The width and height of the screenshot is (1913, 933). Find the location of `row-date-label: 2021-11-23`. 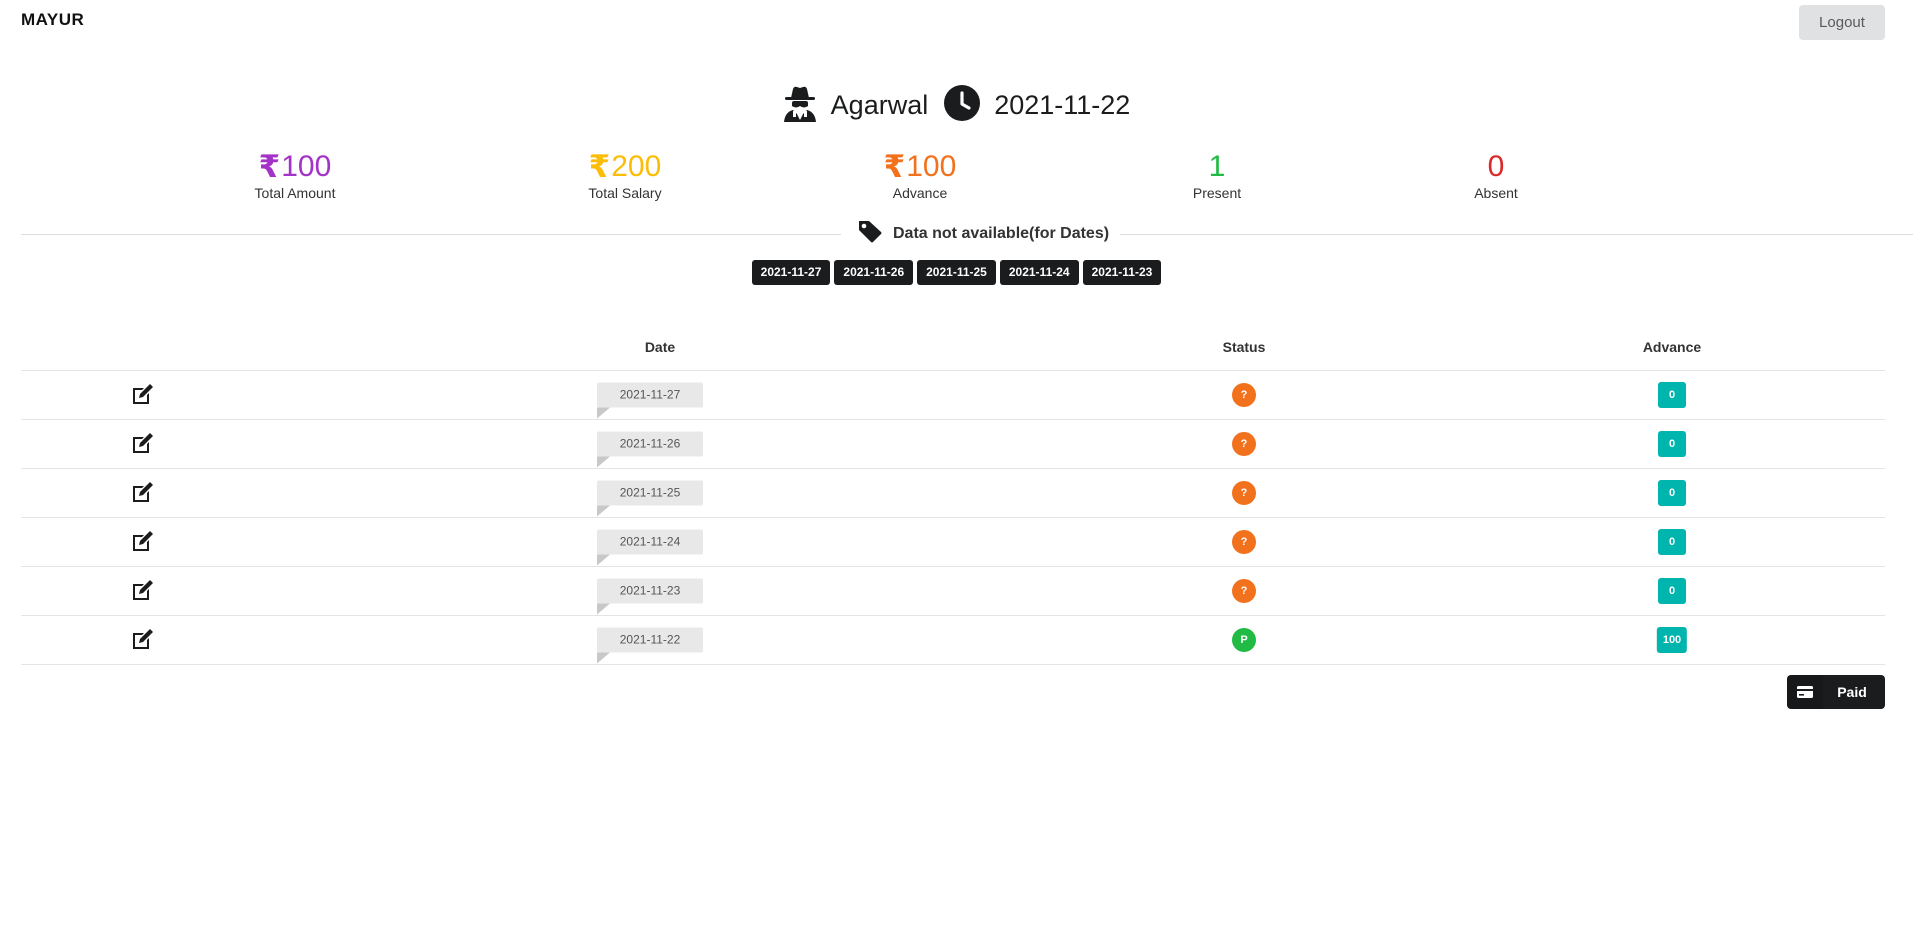

row-date-label: 2021-11-23 is located at coordinates (650, 596).